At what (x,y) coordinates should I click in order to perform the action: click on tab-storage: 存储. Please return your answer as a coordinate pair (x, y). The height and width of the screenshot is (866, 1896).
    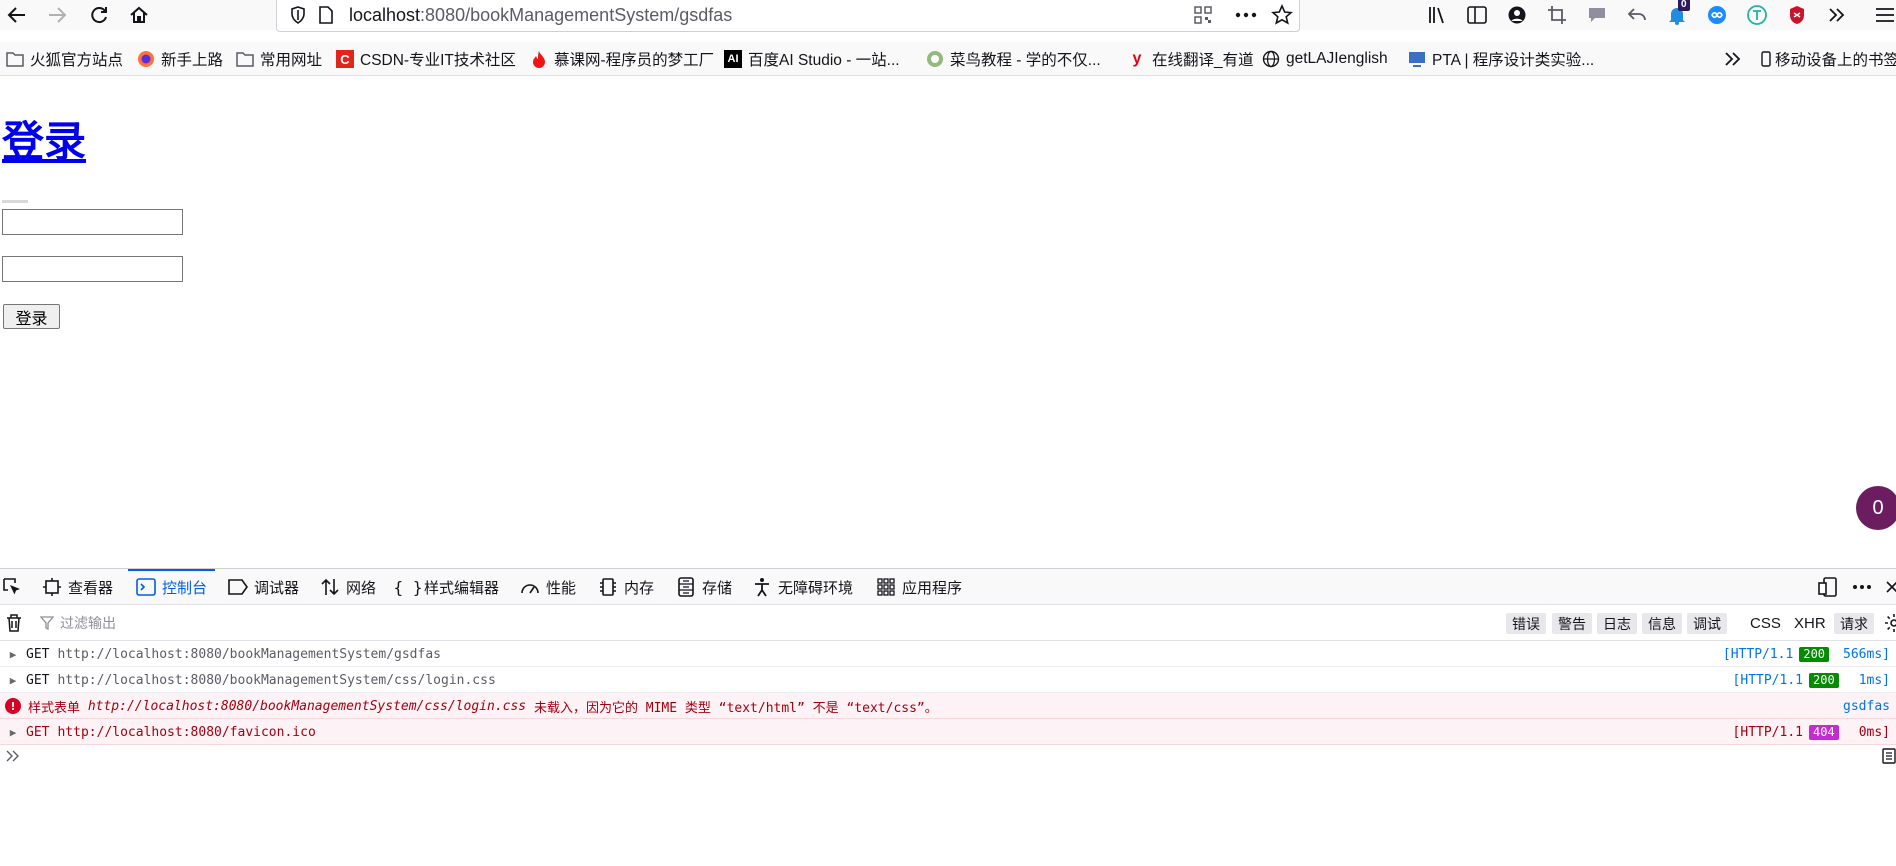
    Looking at the image, I should click on (704, 587).